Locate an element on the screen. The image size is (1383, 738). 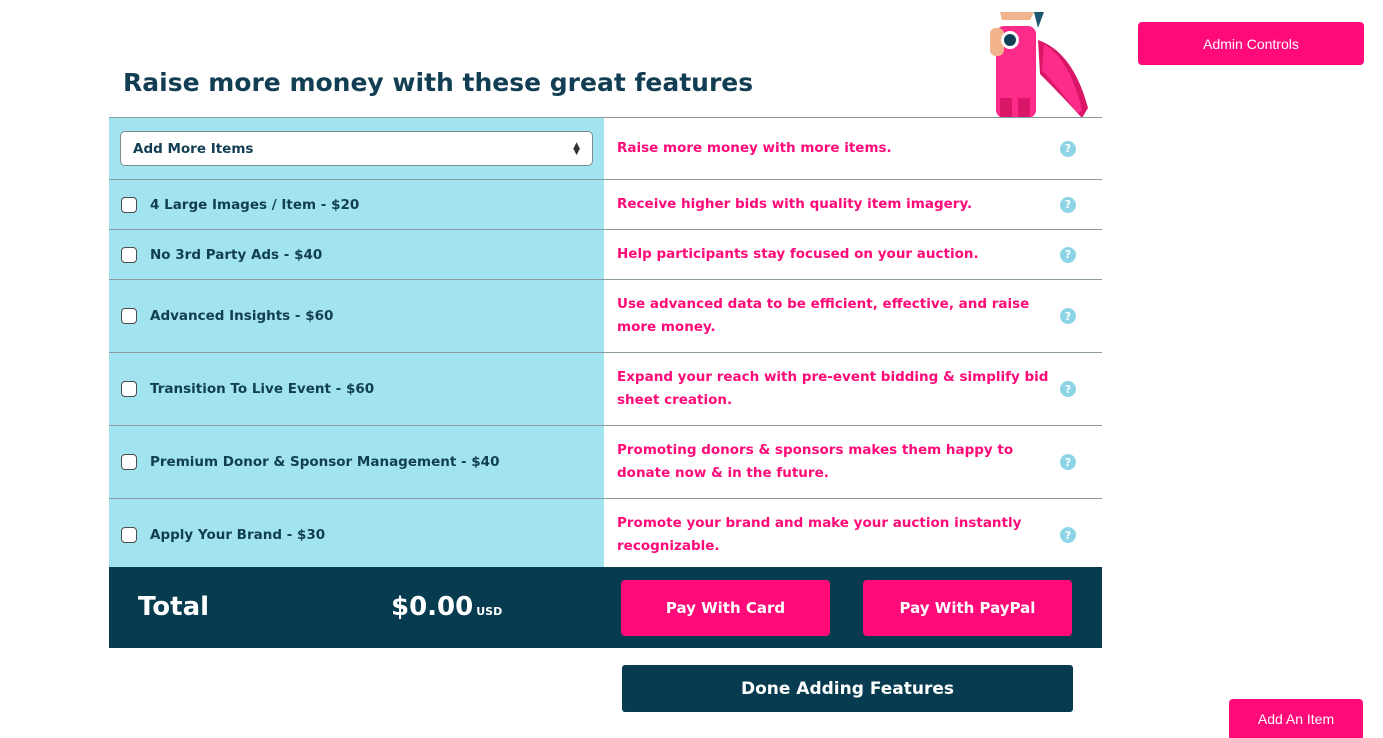
feature-description-cell: Raise more money with more items. ? is located at coordinates (853, 148).